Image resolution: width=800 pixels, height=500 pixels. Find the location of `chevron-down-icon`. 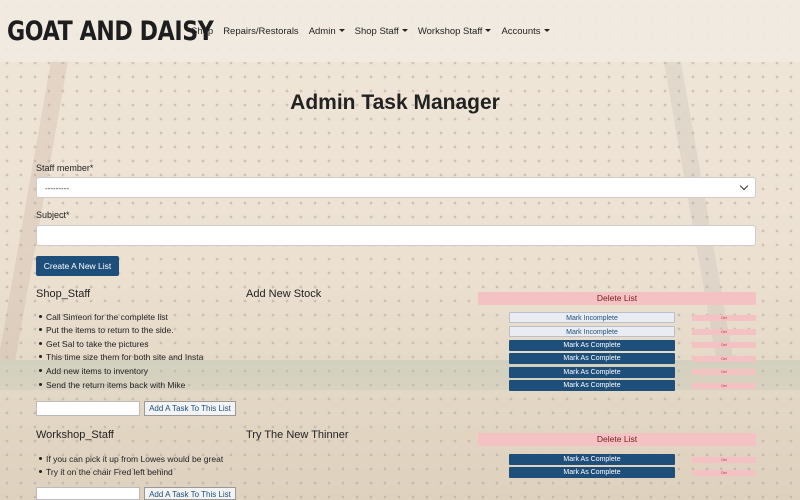

chevron-down-icon is located at coordinates (744, 186).